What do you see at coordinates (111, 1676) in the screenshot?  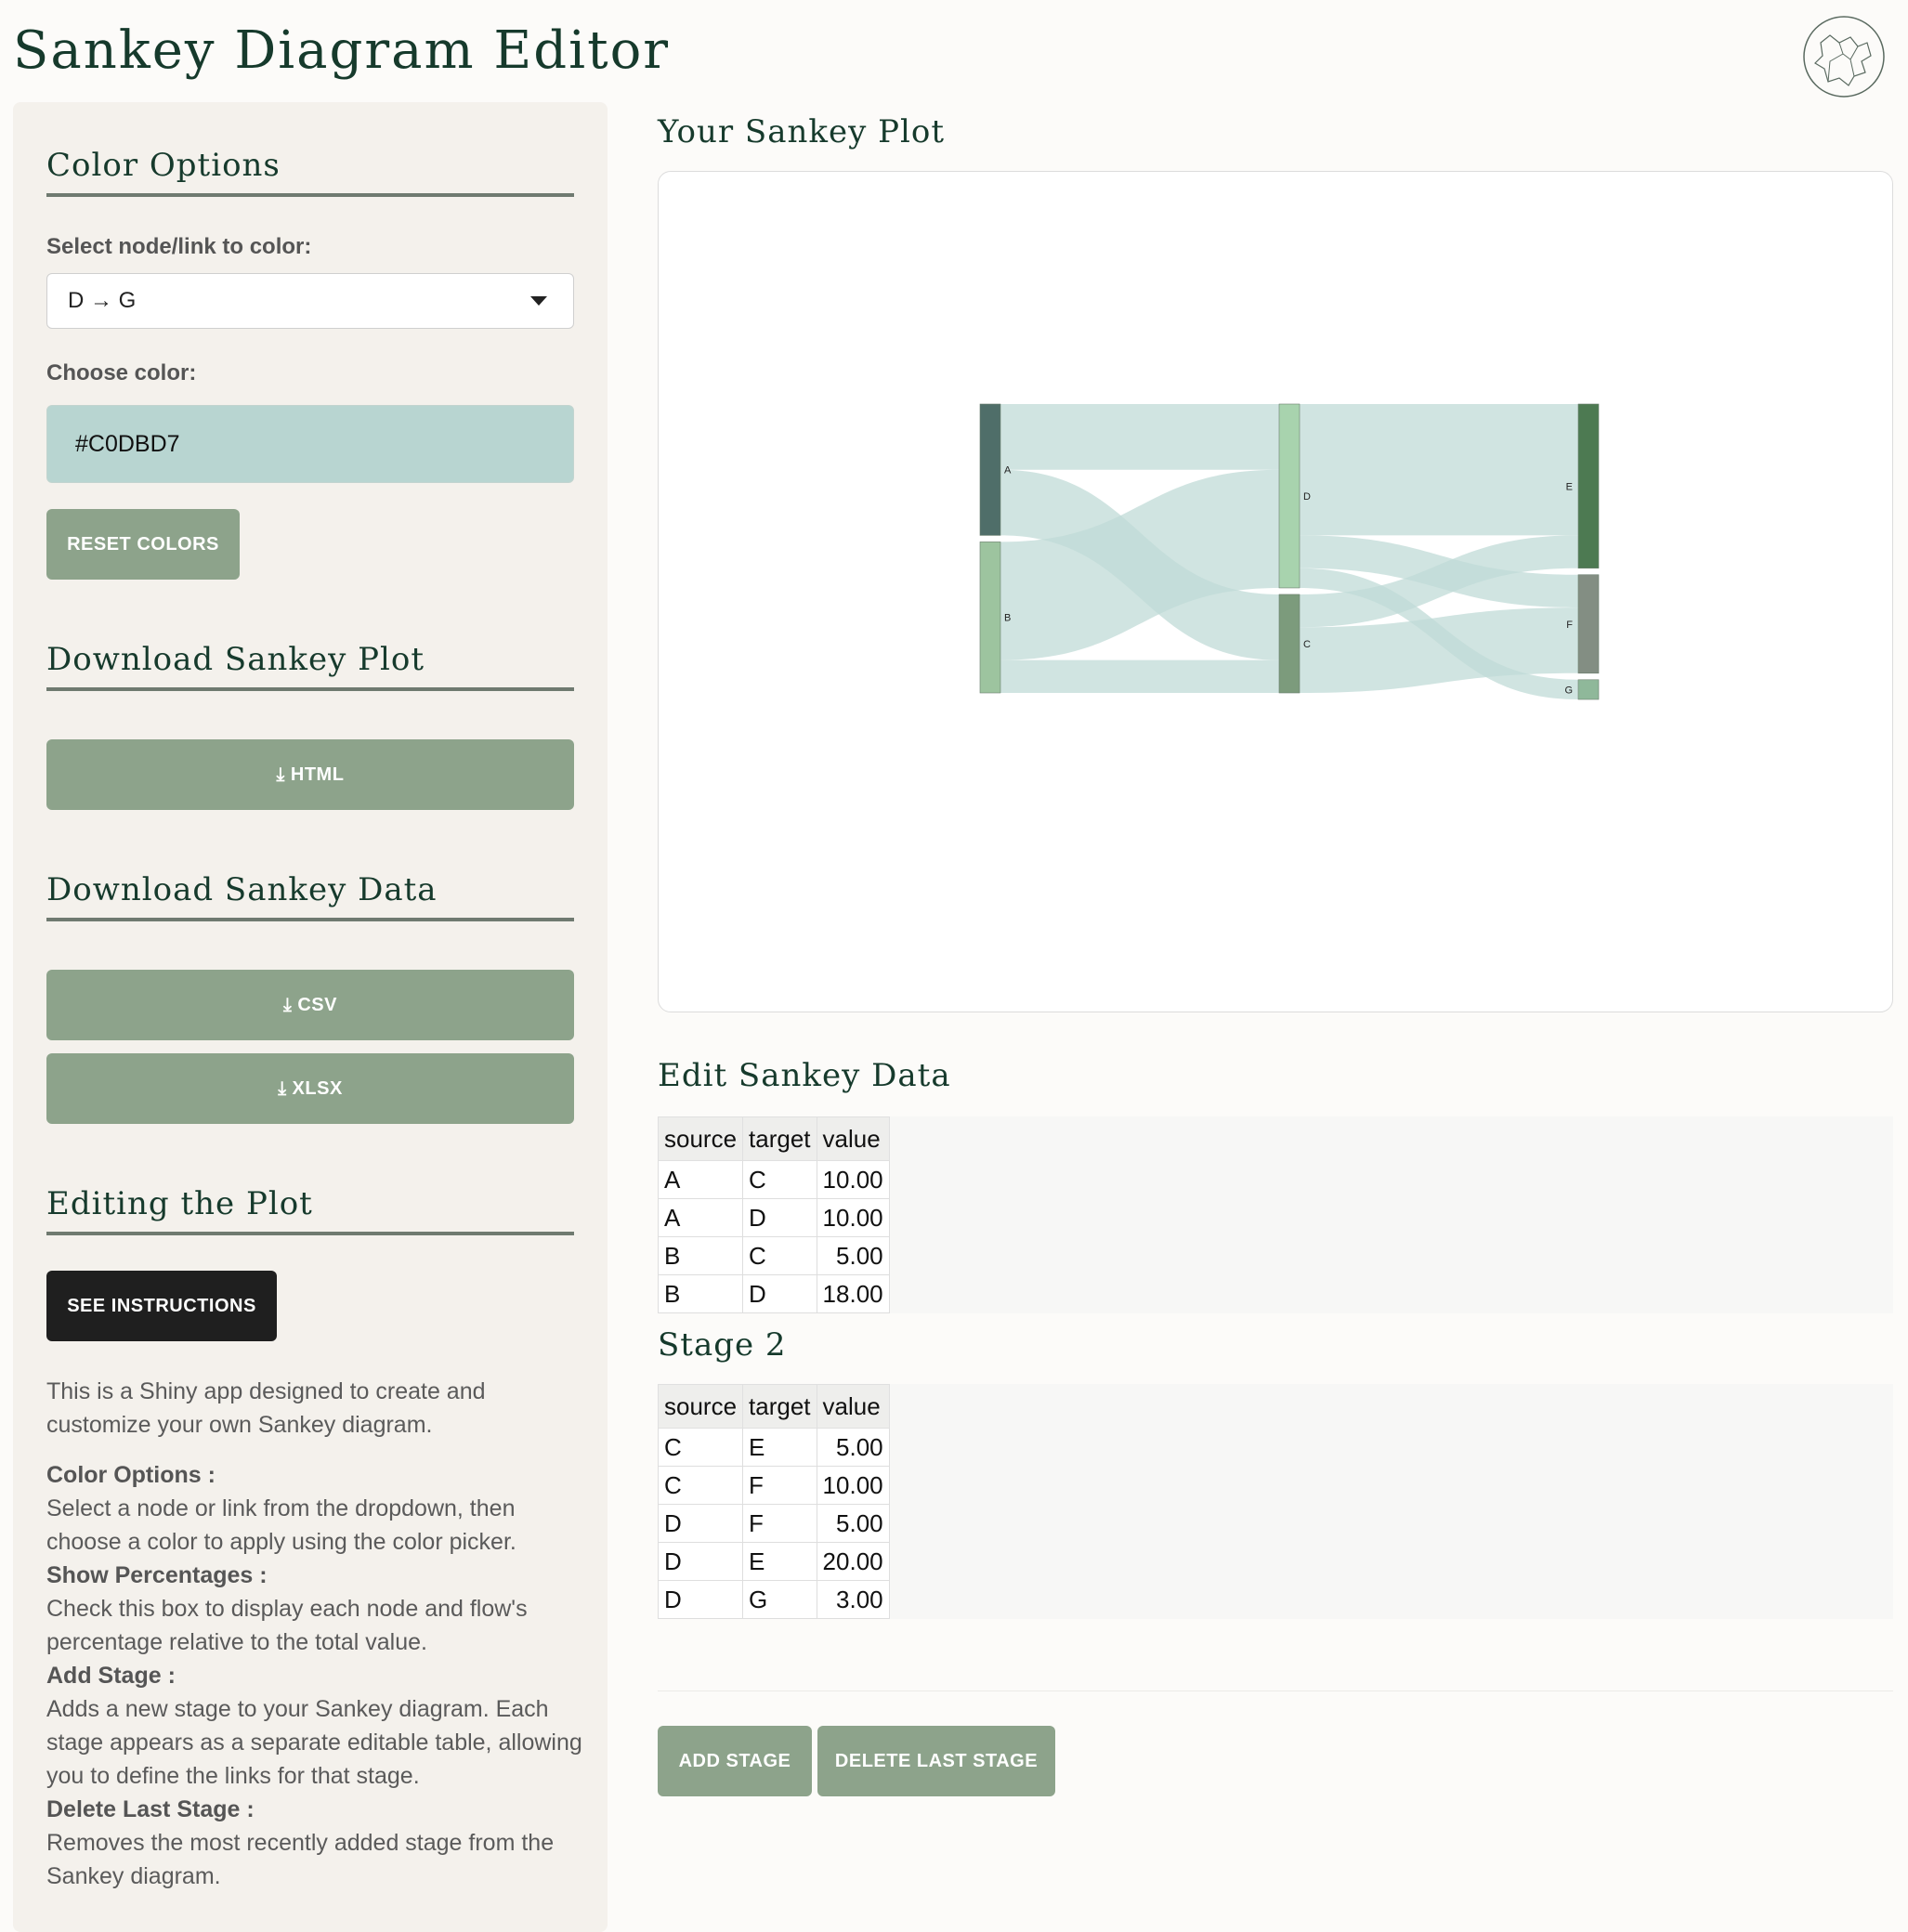 I see `help-heading: Add Stage :` at bounding box center [111, 1676].